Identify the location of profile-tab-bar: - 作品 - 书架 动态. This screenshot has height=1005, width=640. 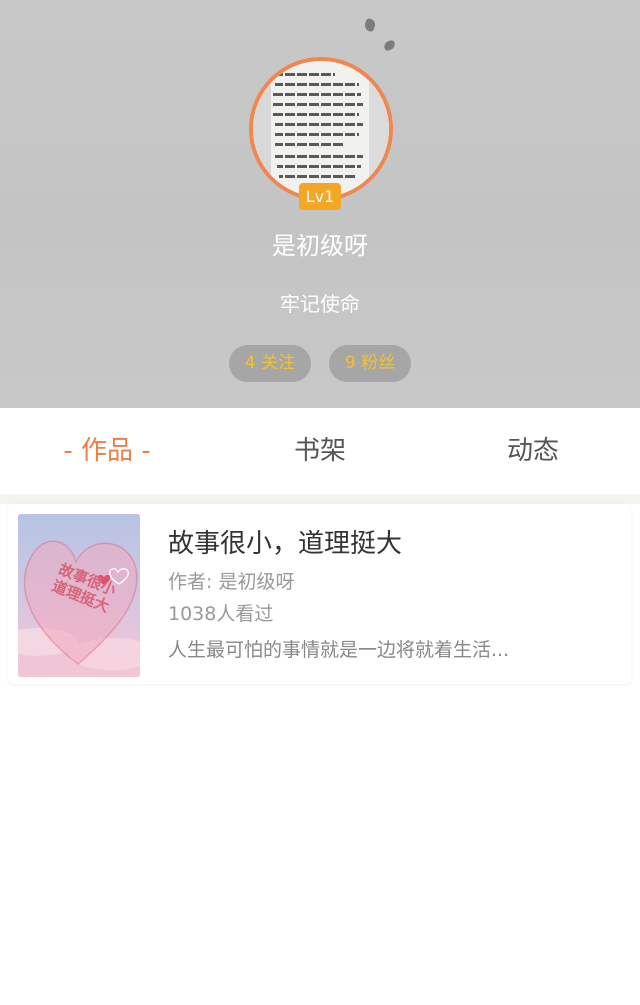
(320, 451).